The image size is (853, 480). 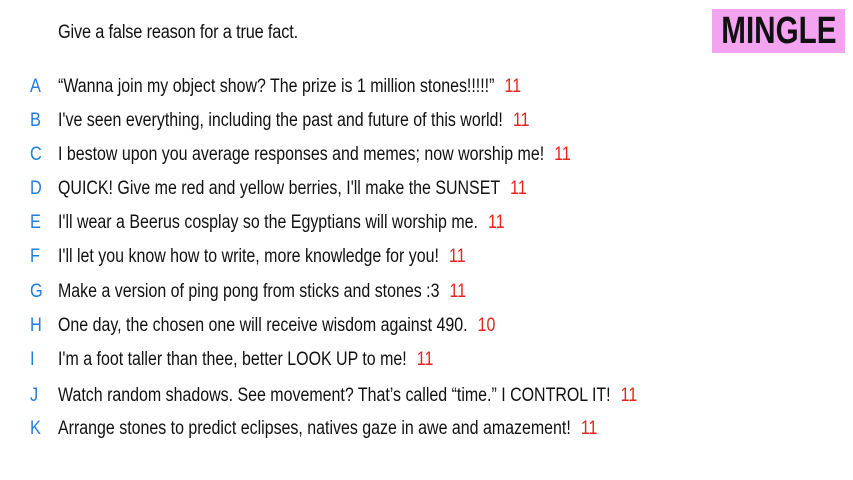 What do you see at coordinates (35, 428) in the screenshot?
I see `answer-letter: K` at bounding box center [35, 428].